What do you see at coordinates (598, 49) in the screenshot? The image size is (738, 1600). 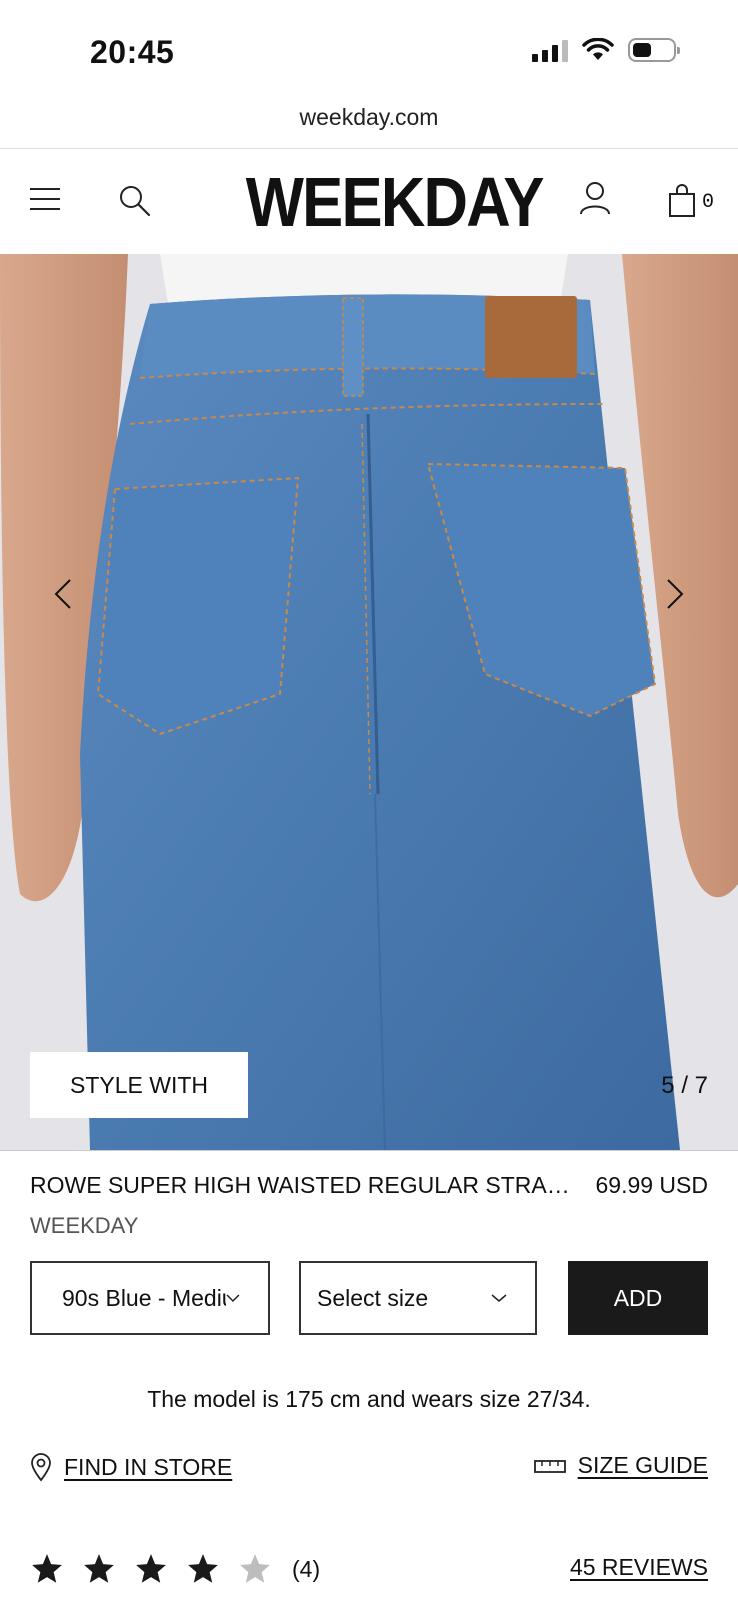 I see `wifi-icon` at bounding box center [598, 49].